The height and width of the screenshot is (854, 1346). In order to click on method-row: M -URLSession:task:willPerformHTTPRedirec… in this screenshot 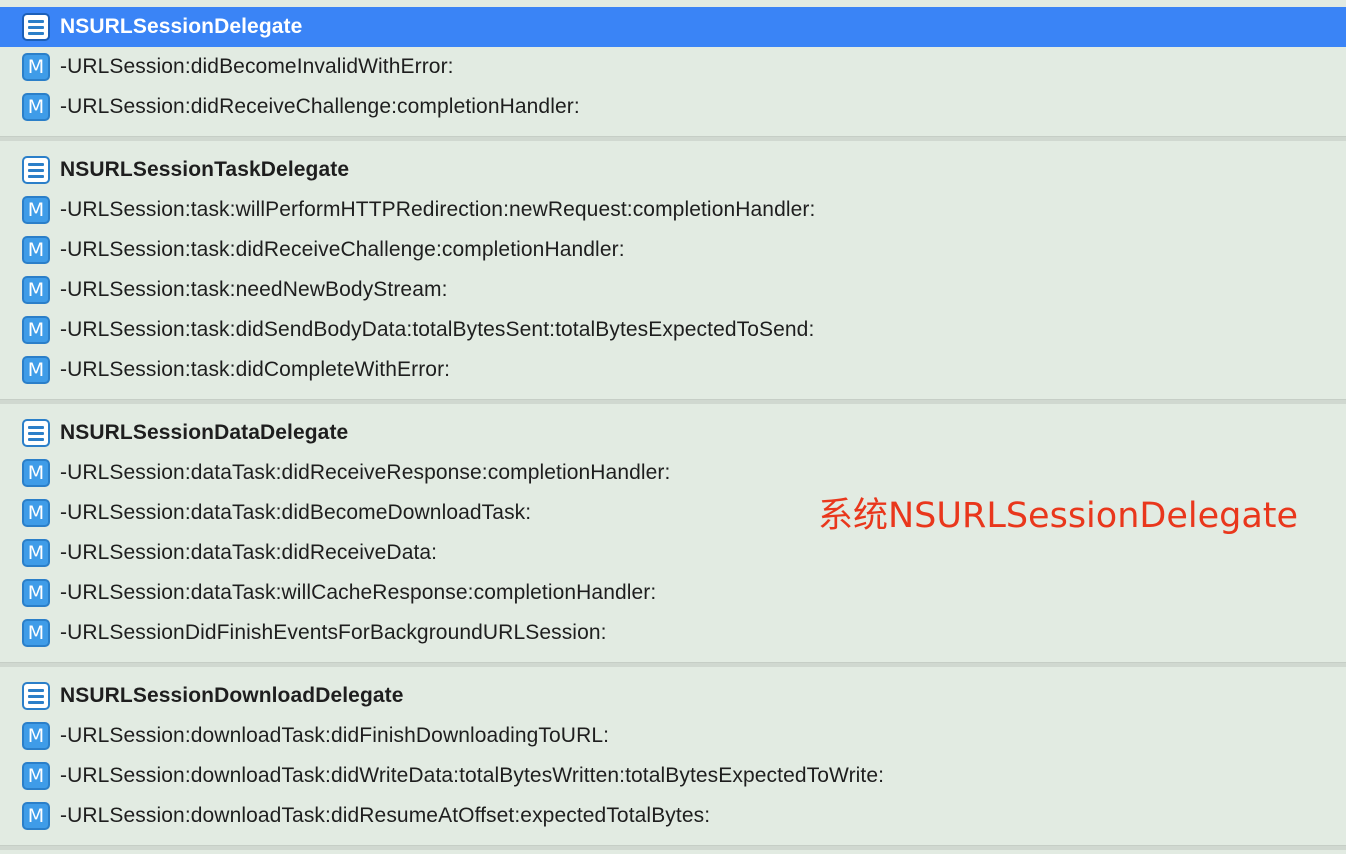, I will do `click(673, 210)`.